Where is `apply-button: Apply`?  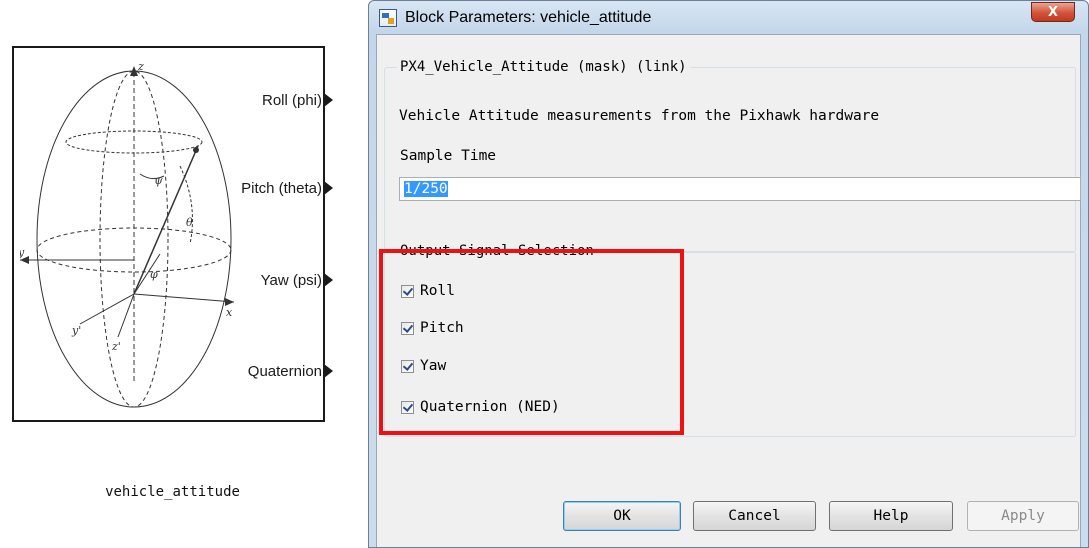 apply-button: Apply is located at coordinates (1023, 516).